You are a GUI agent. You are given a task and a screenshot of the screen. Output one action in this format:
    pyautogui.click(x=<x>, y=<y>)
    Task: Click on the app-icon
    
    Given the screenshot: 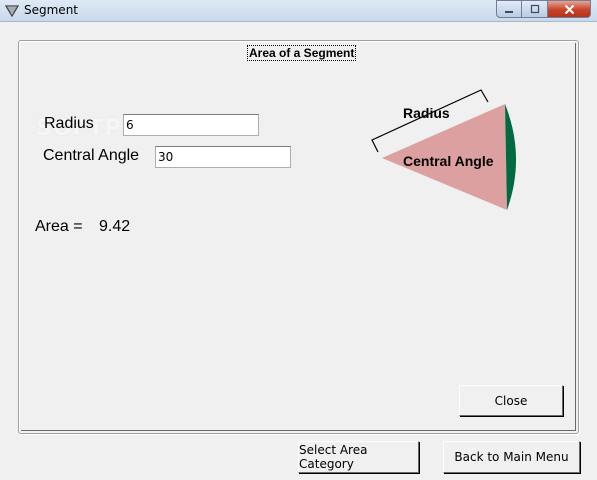 What is the action you would take?
    pyautogui.click(x=12, y=11)
    